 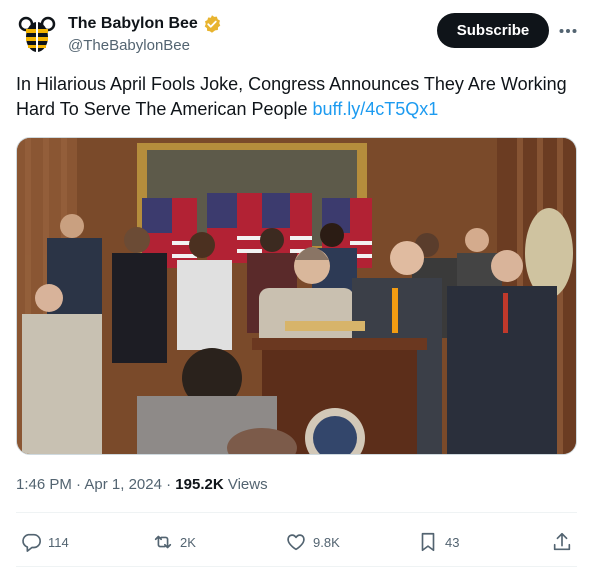 What do you see at coordinates (174, 542) in the screenshot?
I see `repost-button: 2K` at bounding box center [174, 542].